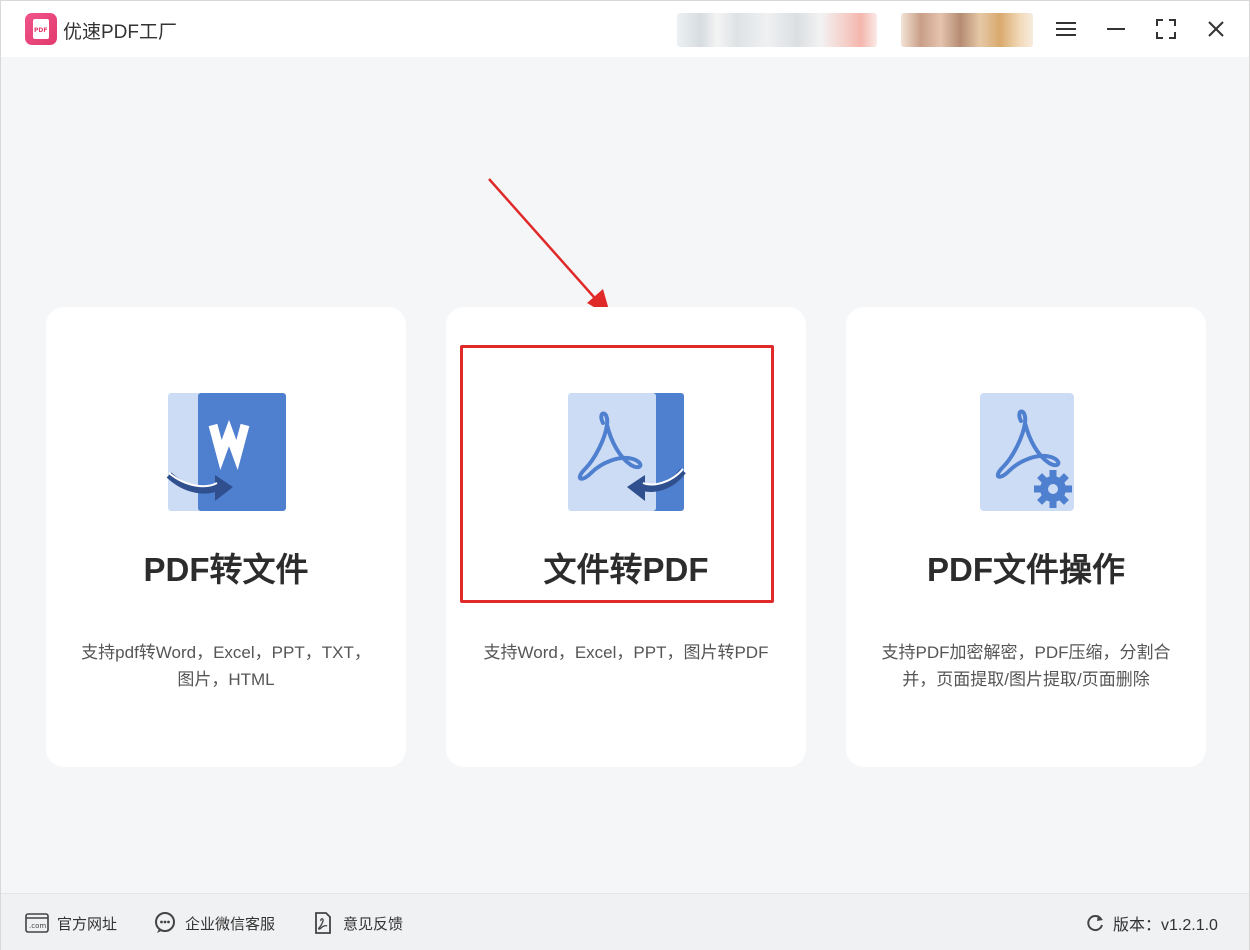  What do you see at coordinates (1026, 666) in the screenshot?
I see `card-description: 支持PDF加密解密，PDF压缩，分割合 并，页面提取/图片提取/页面删除` at bounding box center [1026, 666].